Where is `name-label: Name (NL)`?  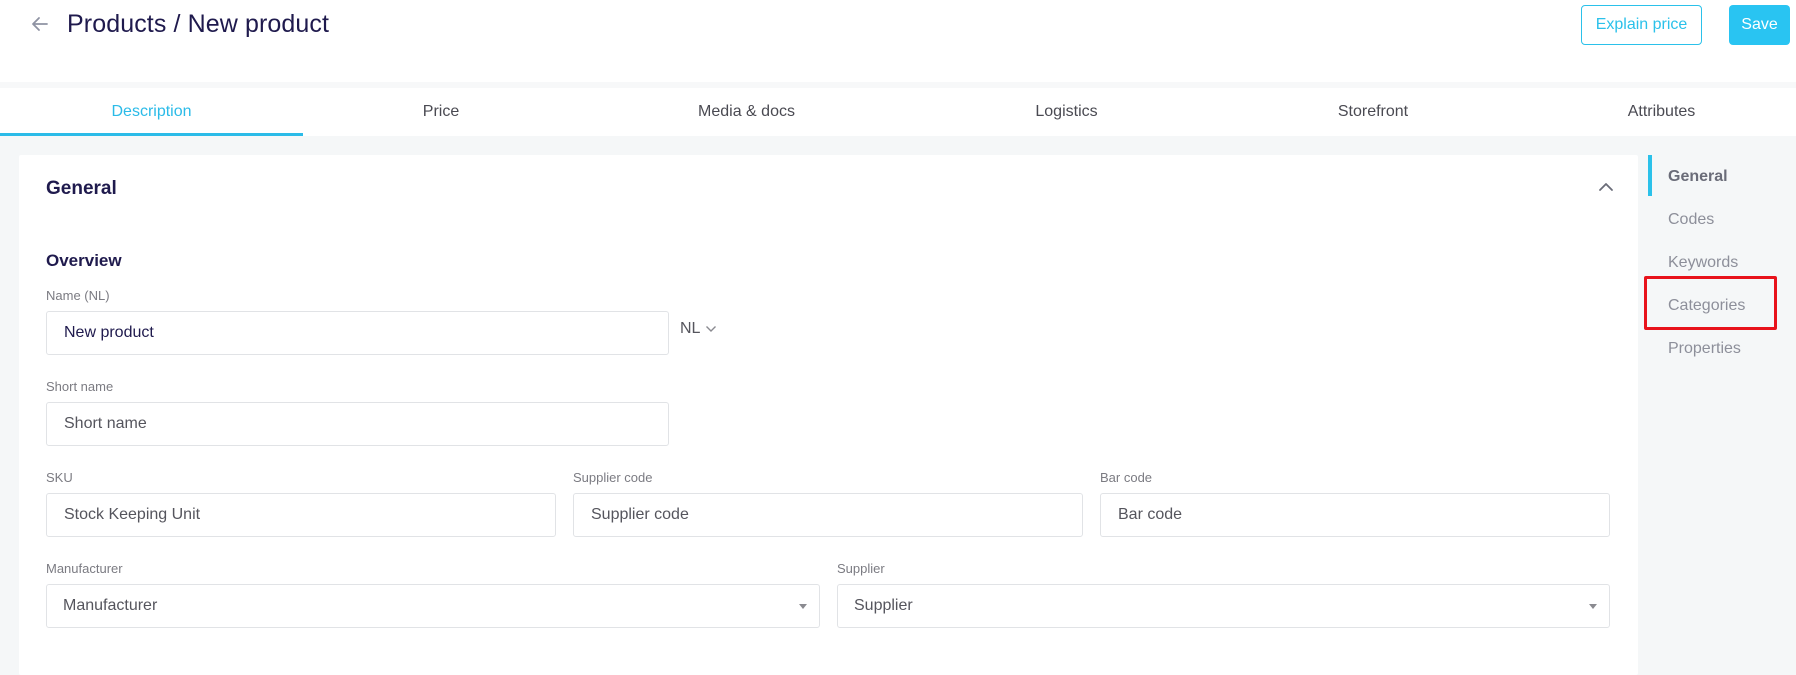
name-label: Name (NL) is located at coordinates (78, 295).